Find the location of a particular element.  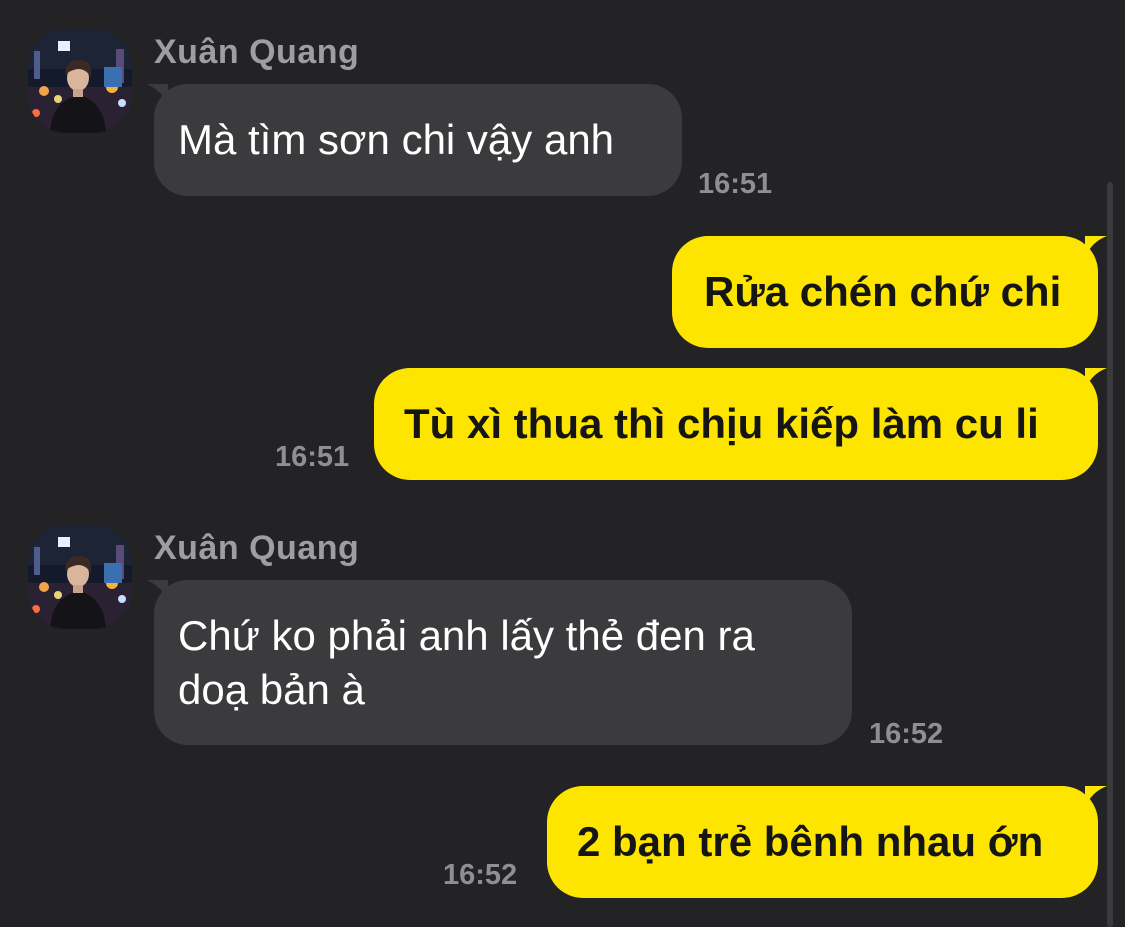

message-bubble-outgoing: Rửa chén chứ chi is located at coordinates (889, 292).